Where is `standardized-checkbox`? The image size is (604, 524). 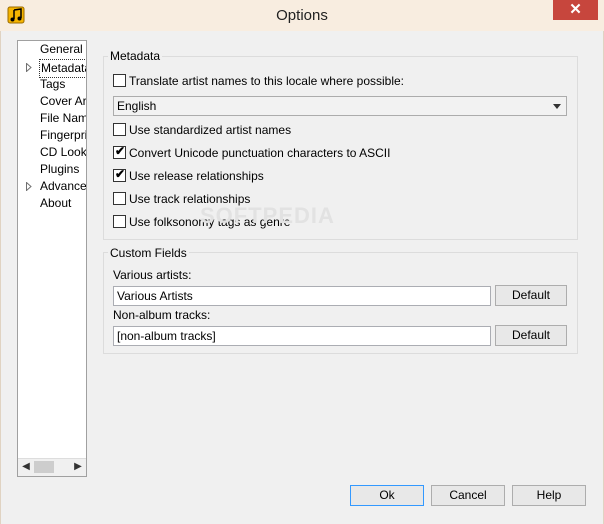
standardized-checkbox is located at coordinates (119, 129).